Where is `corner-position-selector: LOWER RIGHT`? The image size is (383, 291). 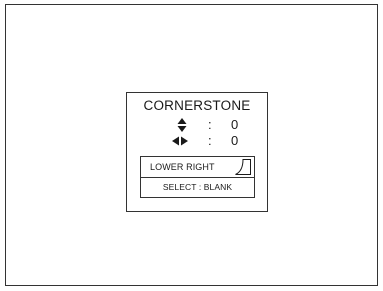 corner-position-selector: LOWER RIGHT is located at coordinates (197, 167).